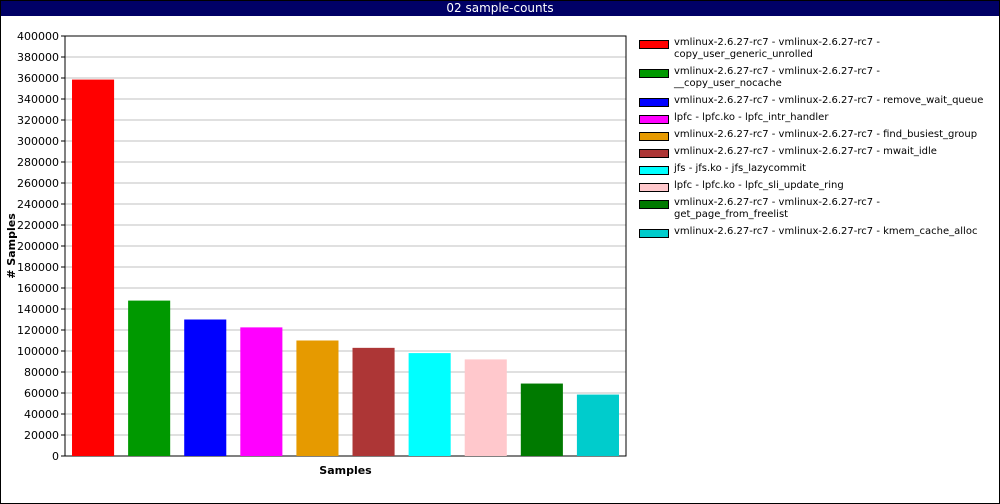 The height and width of the screenshot is (504, 1000). I want to click on y-tick-label: 380000, so click(38, 57).